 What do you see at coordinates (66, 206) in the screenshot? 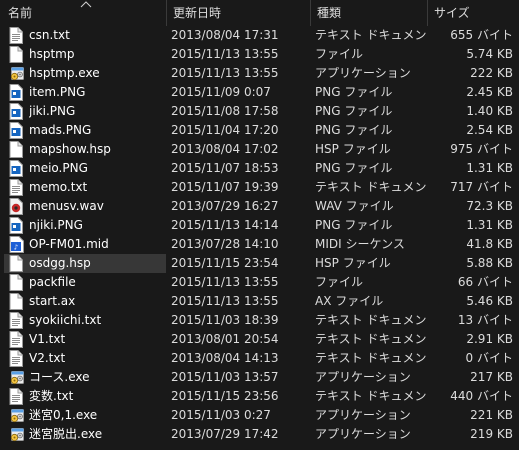
I see `file-name: menusv.wav` at bounding box center [66, 206].